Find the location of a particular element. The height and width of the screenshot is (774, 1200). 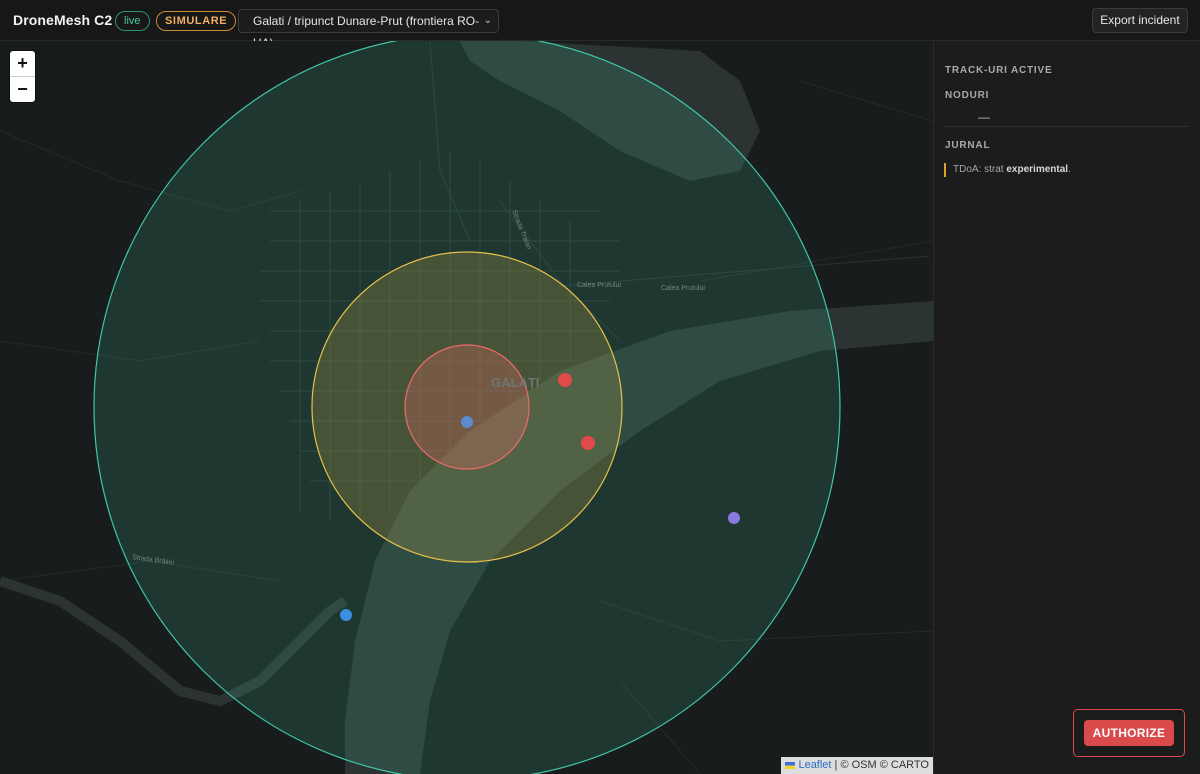

chevron-down-icon: ⌄ is located at coordinates (487, 20).